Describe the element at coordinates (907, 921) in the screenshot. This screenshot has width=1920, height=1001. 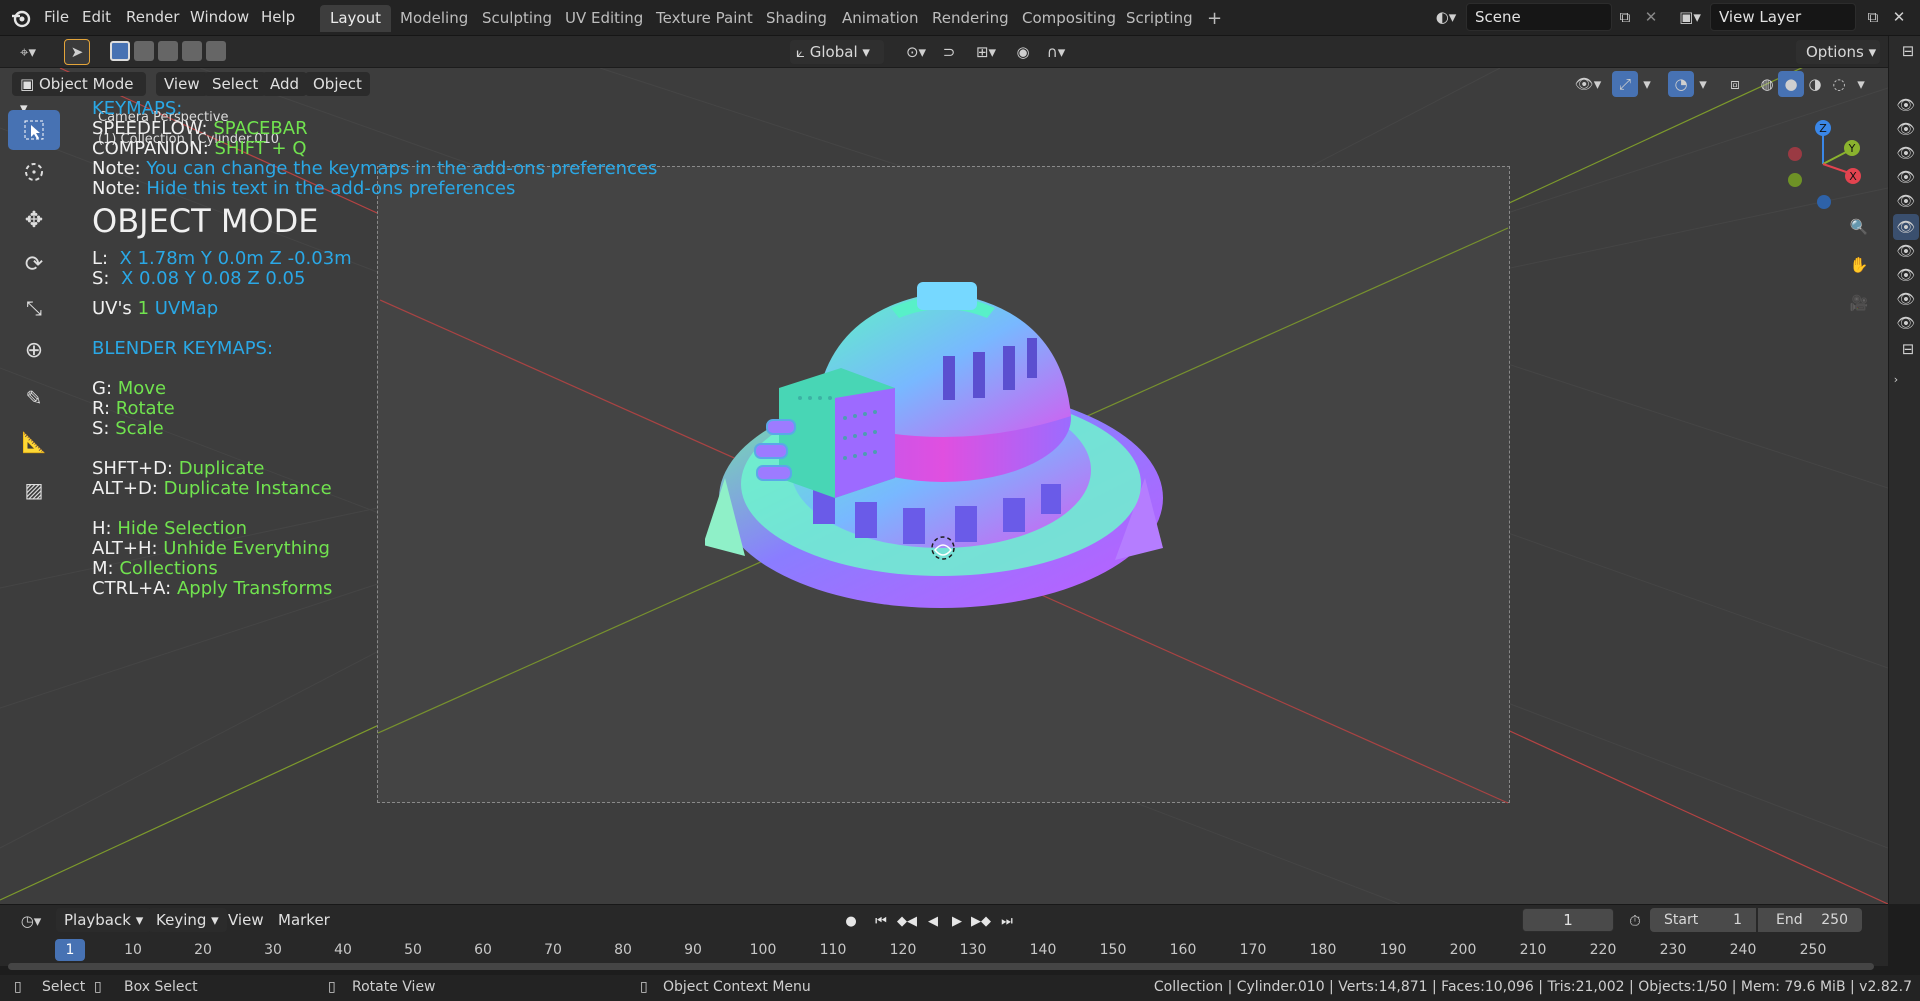
I see `prev-keyframe-icon: ◆◀` at that location.